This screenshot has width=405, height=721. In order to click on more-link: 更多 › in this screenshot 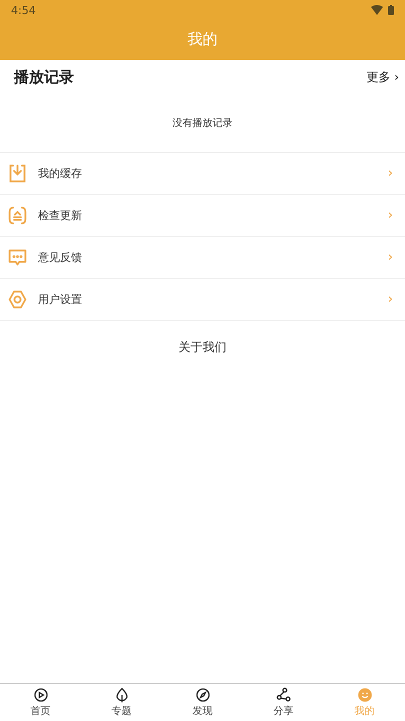, I will do `click(382, 77)`.